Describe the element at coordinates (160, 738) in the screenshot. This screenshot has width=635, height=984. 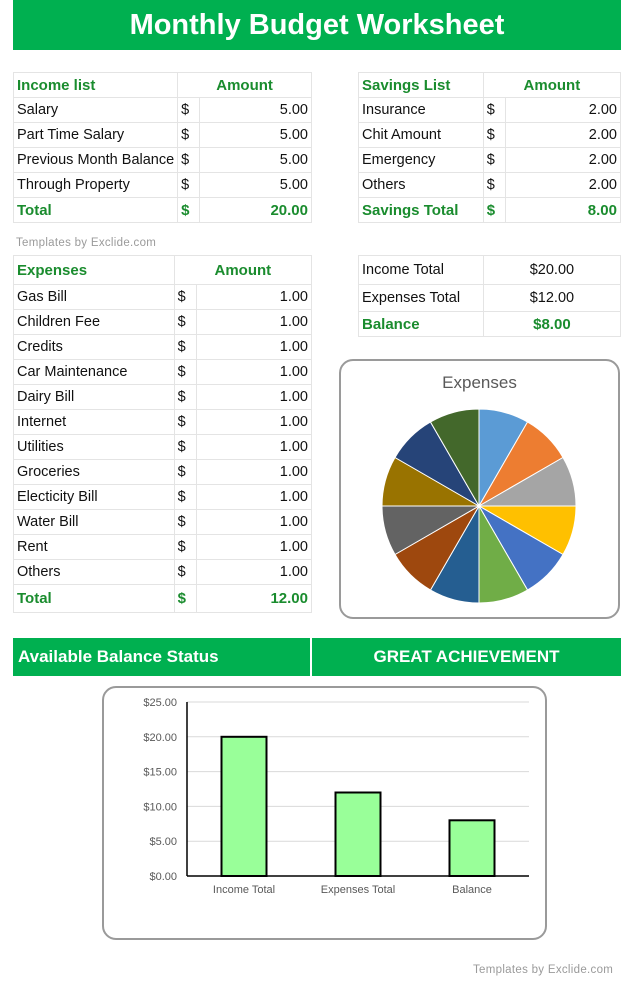
I see `y-tick-label: $20.00` at that location.